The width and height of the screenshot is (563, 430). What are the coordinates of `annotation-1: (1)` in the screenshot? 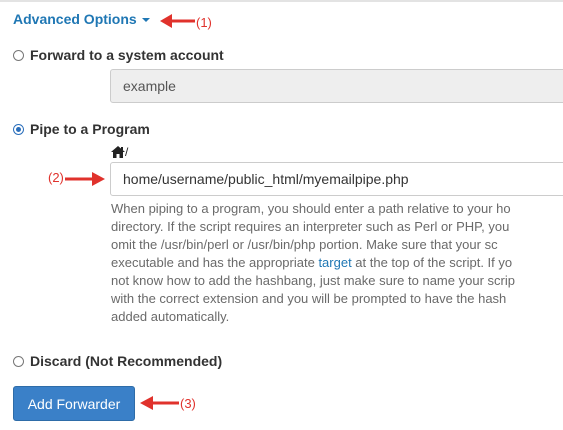 It's located at (204, 22).